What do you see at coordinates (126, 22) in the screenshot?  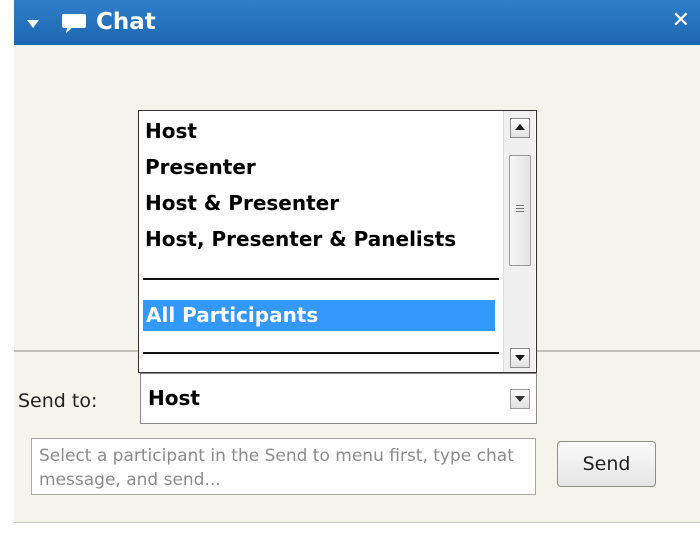 I see `panel-title: Chat` at bounding box center [126, 22].